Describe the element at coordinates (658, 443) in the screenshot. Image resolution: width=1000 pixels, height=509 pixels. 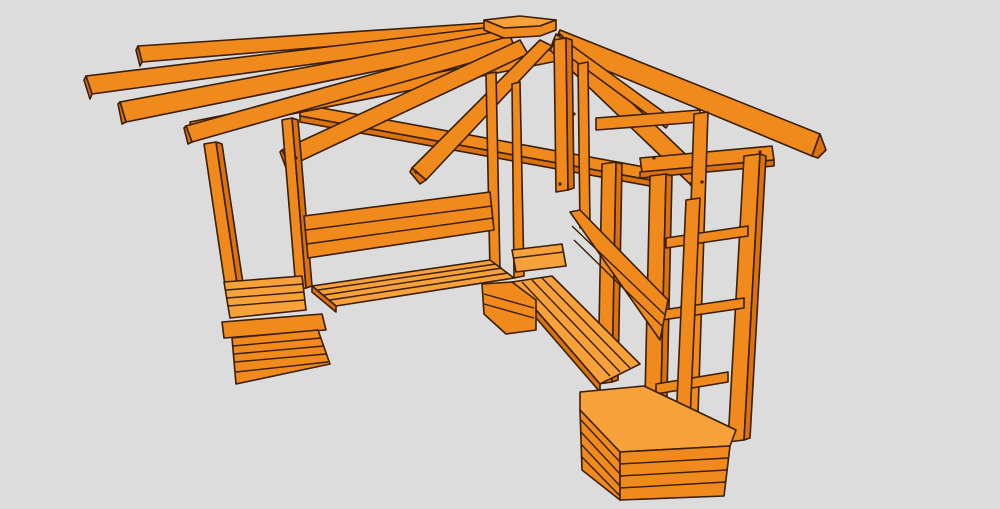
I see `planter-right` at that location.